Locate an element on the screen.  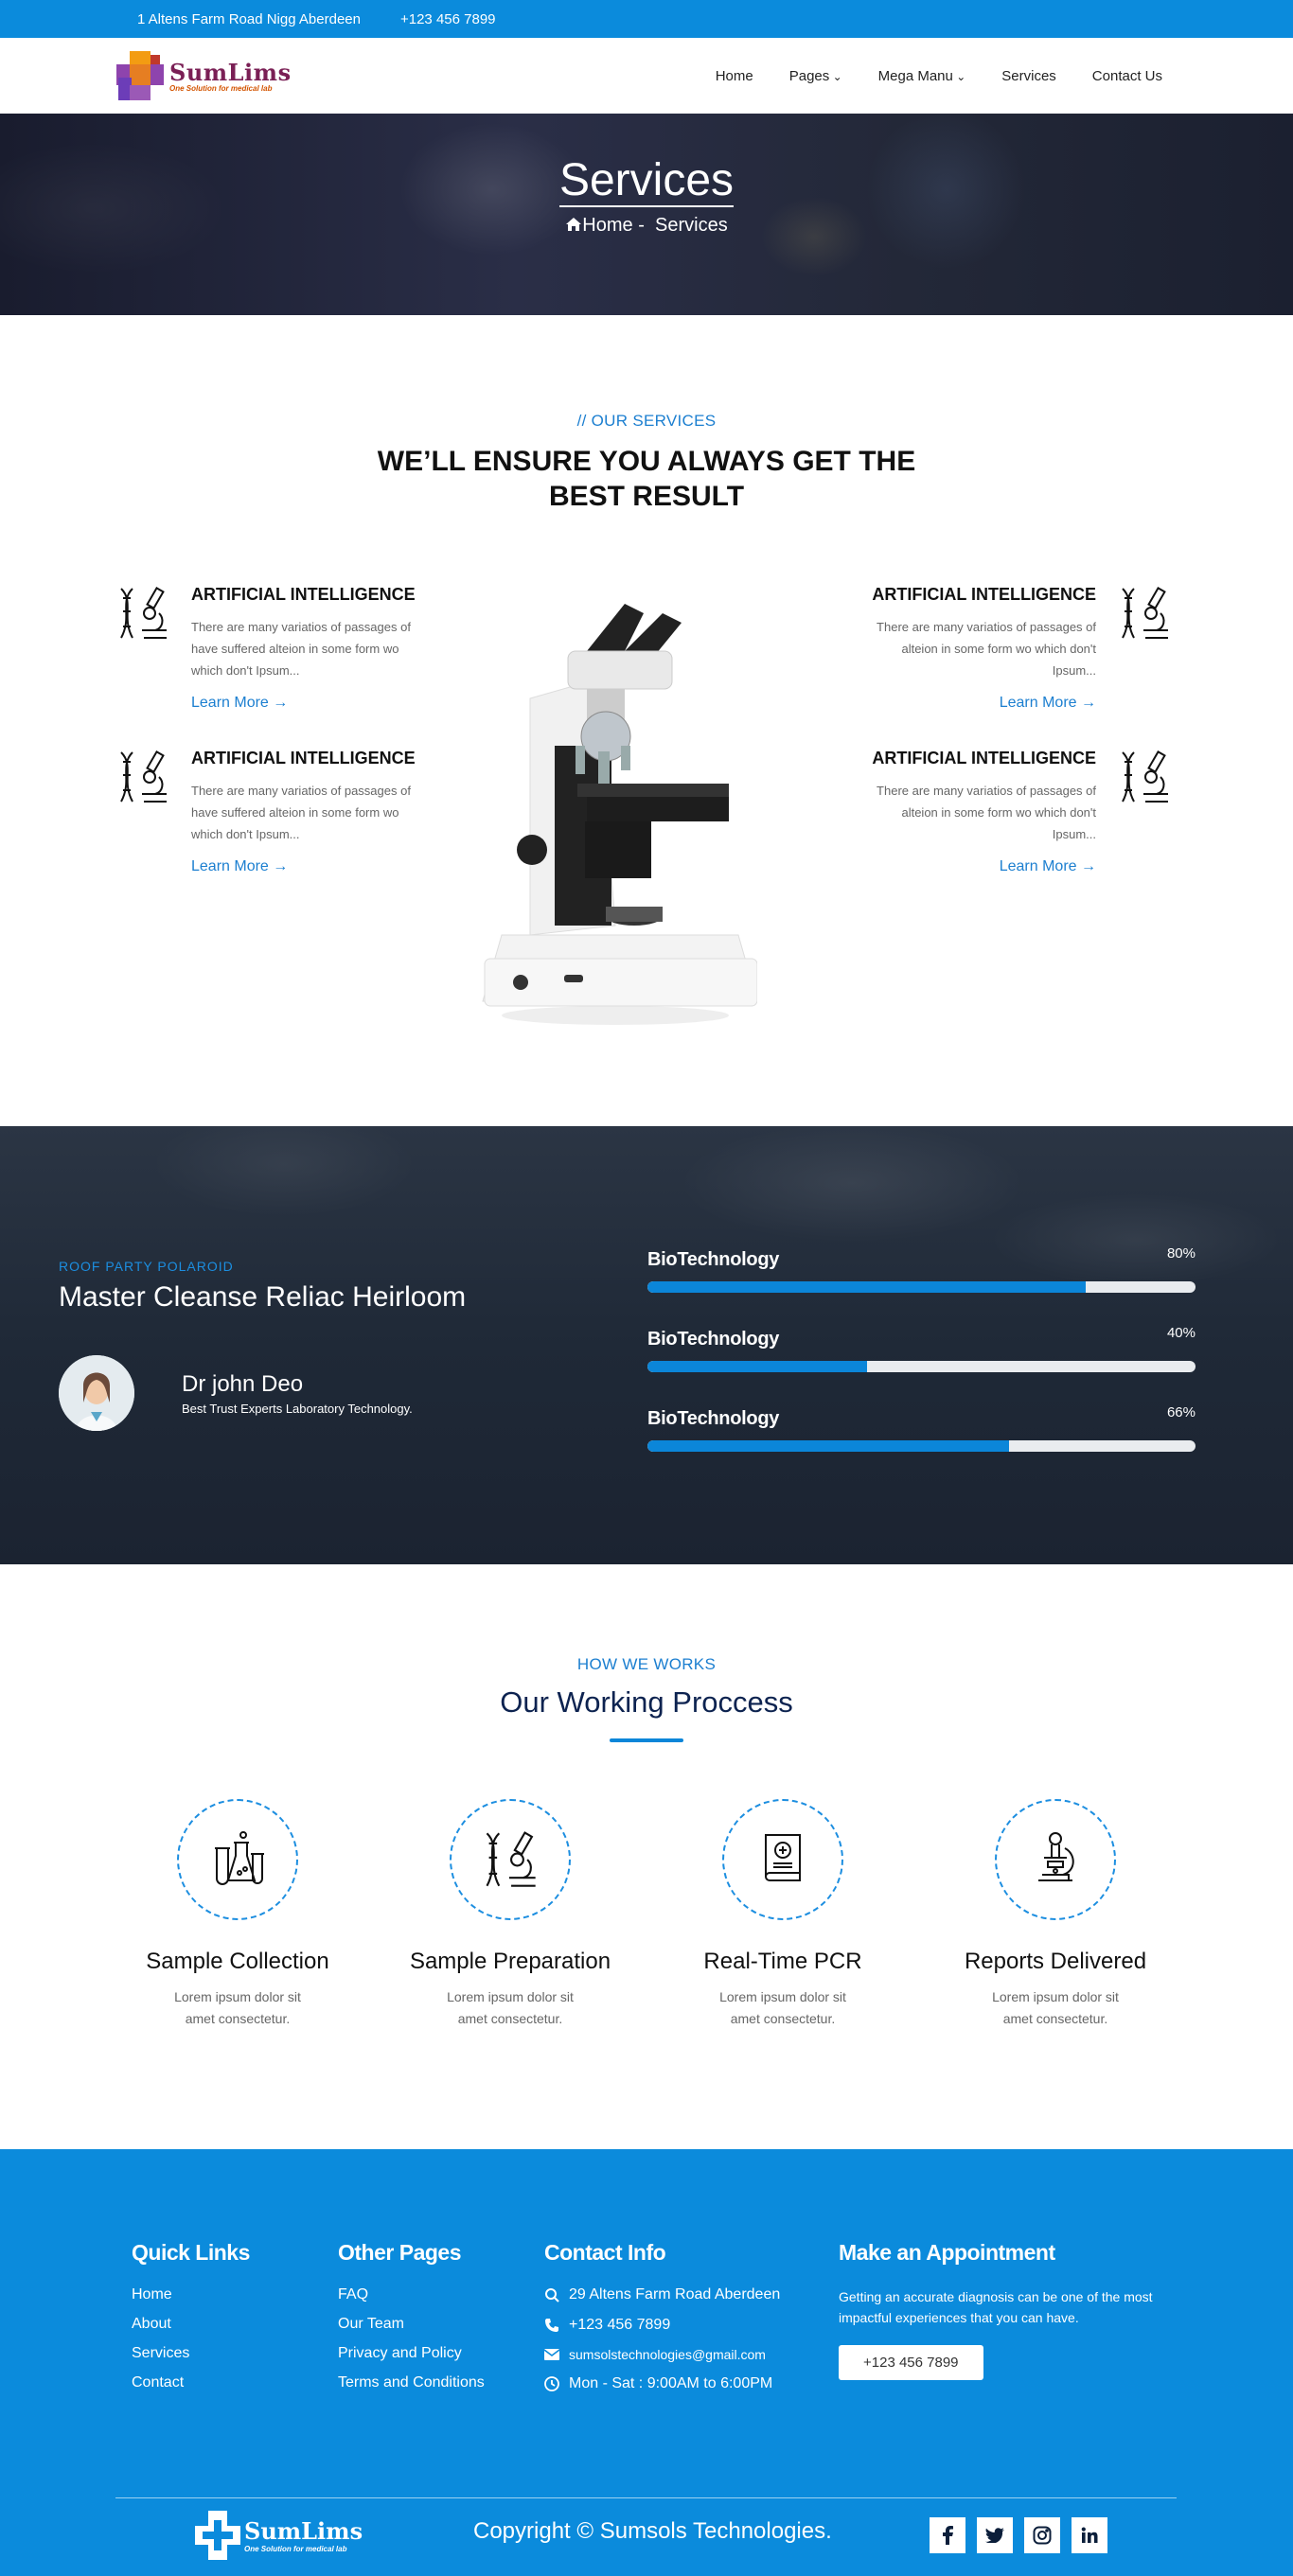
footer-divider is located at coordinates (646, 2497).